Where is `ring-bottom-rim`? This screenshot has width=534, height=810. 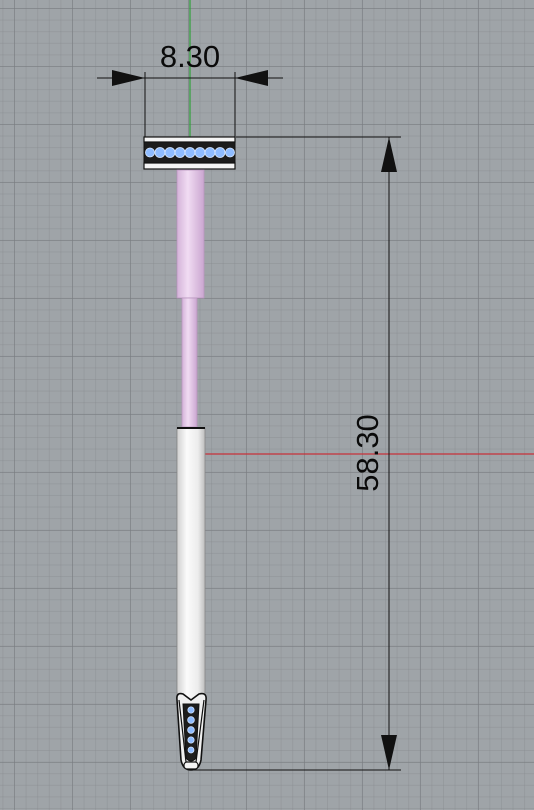
ring-bottom-rim is located at coordinates (189, 166).